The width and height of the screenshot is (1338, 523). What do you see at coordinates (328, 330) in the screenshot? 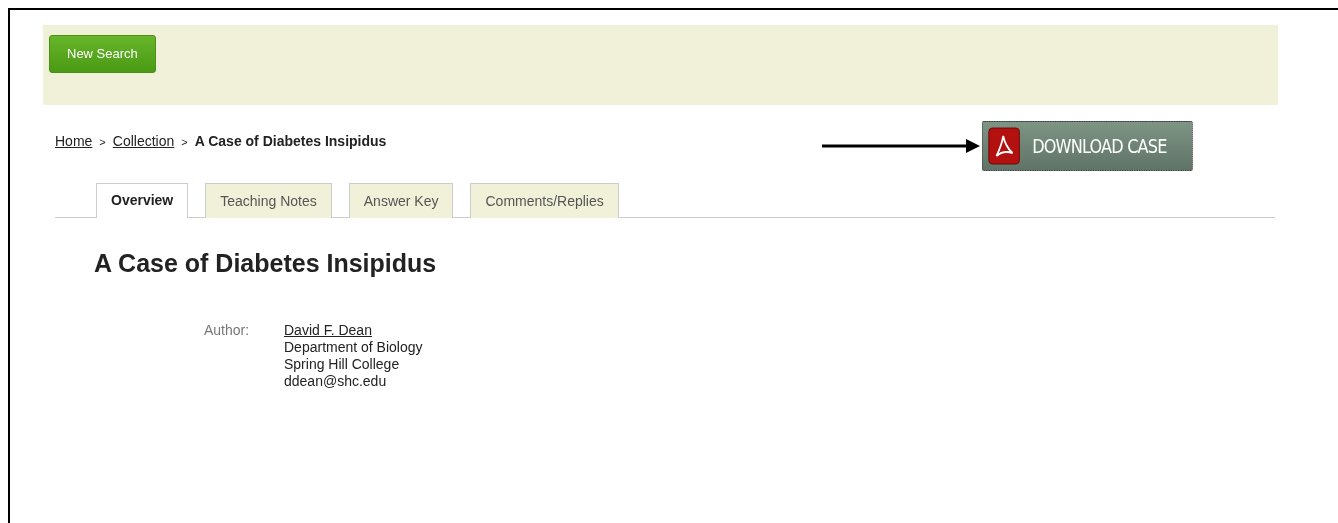
I see `author-link: David F. Dean` at bounding box center [328, 330].